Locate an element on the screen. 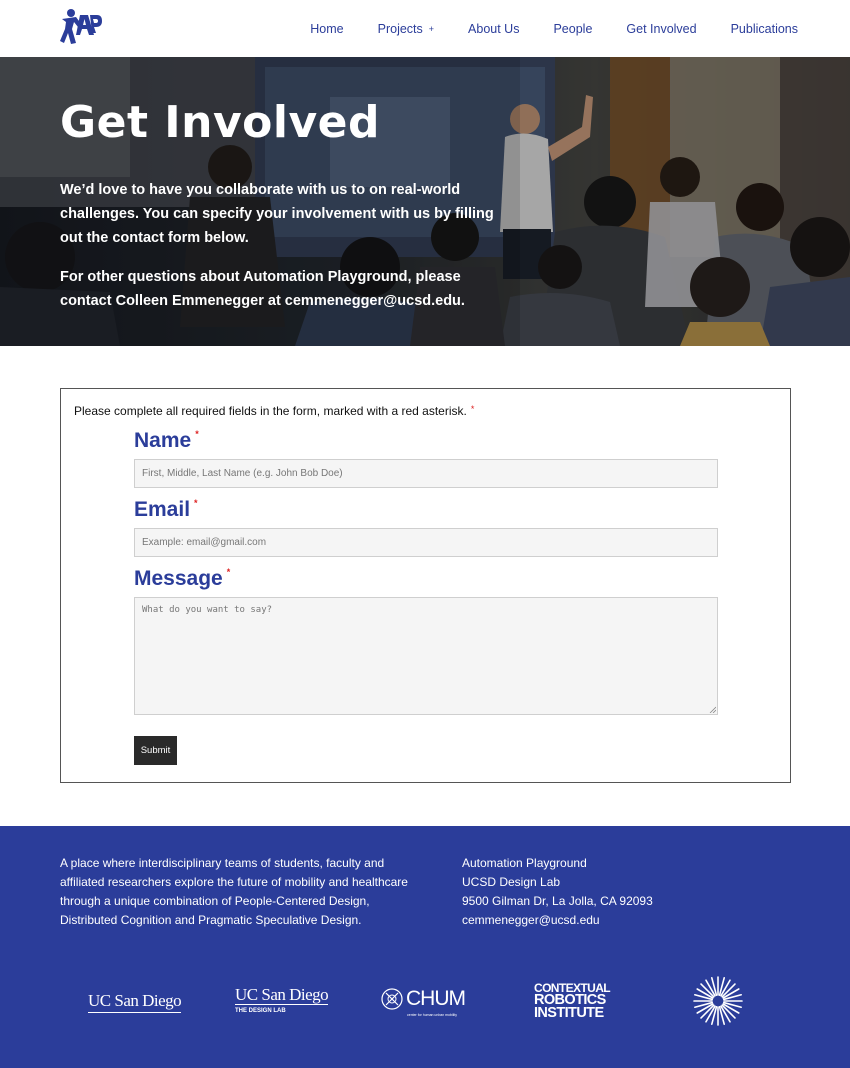 Image resolution: width=850 pixels, height=1068 pixels. email-label-text: Email is located at coordinates (162, 509).